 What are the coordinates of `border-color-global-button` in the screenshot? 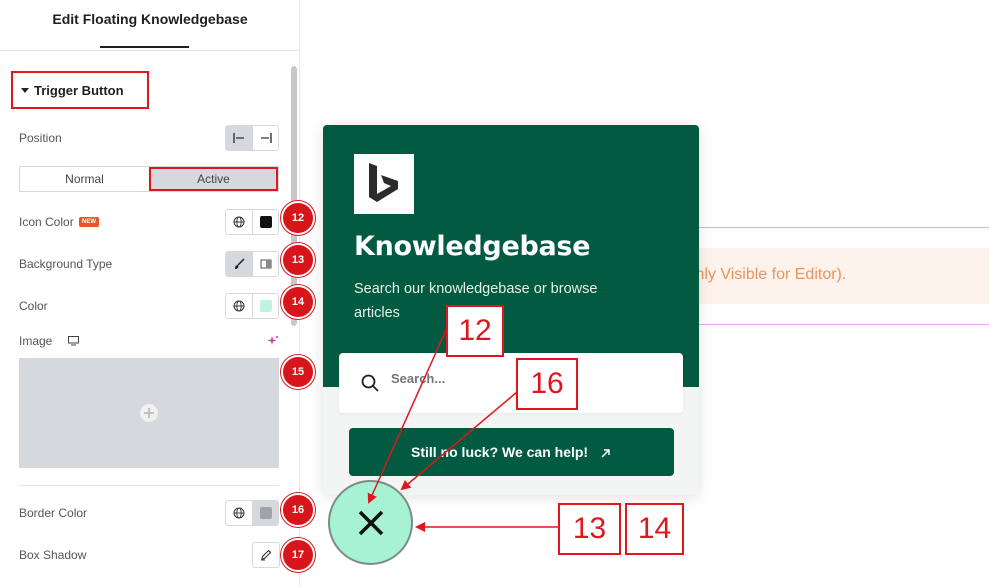 It's located at (239, 513).